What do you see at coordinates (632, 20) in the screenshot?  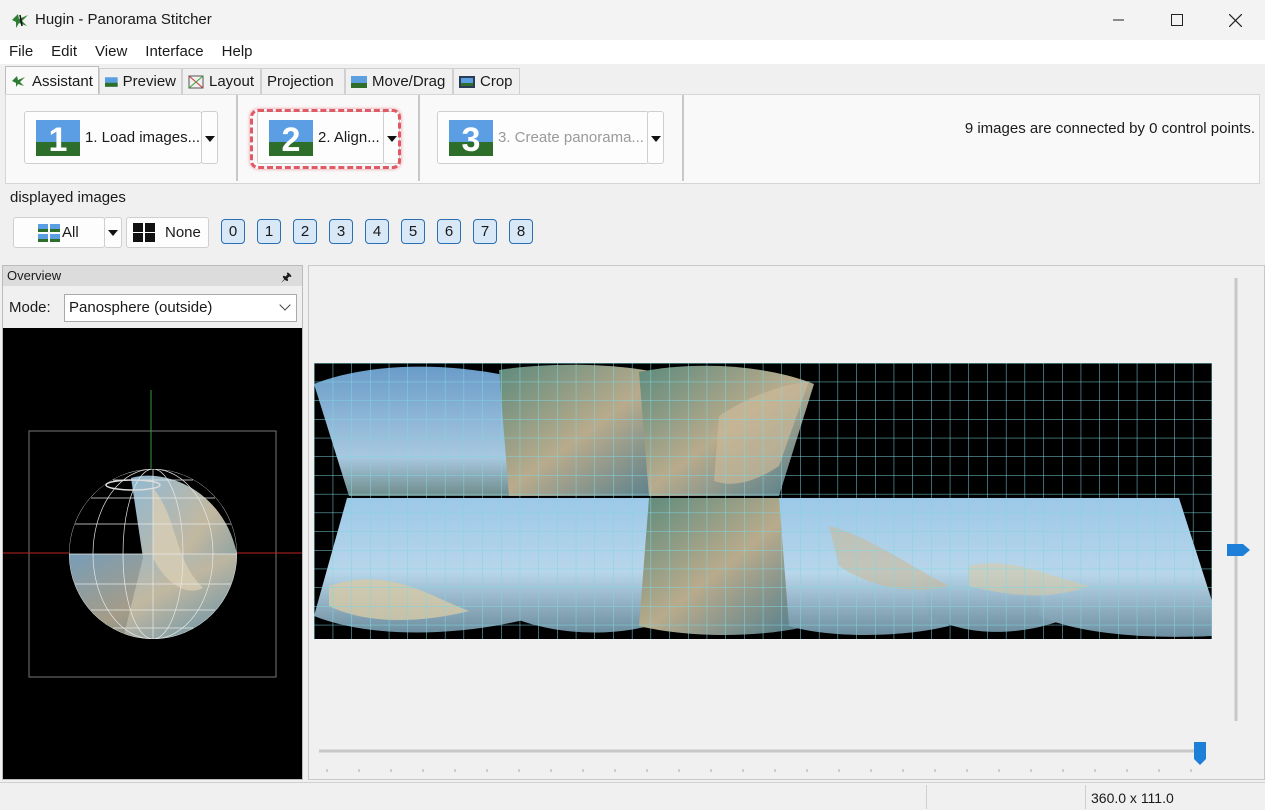 I see `title-bar: Hugin - Panorama Stitcher` at bounding box center [632, 20].